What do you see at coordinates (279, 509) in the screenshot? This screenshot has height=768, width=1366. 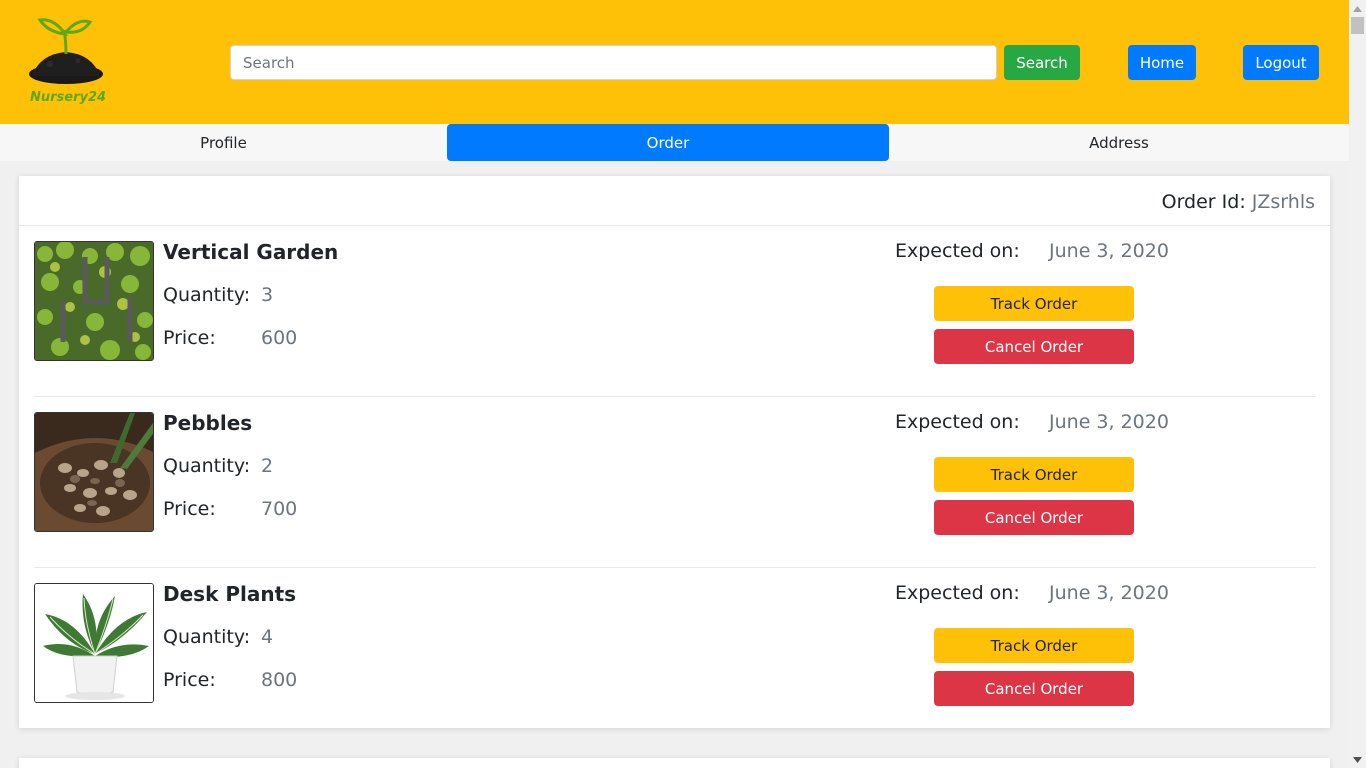 I see `price-value: 700` at bounding box center [279, 509].